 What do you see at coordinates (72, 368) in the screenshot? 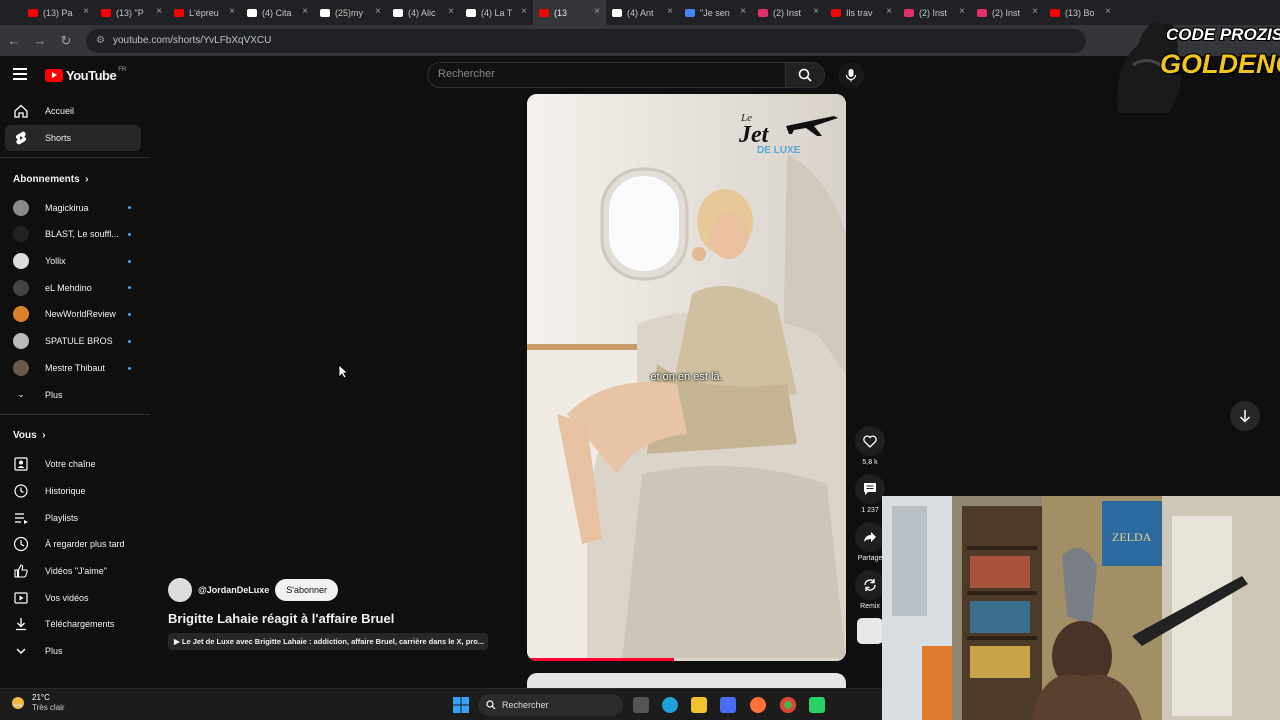
I see `sidebar-item-mestre-thibaut: Mestre Thibaut` at bounding box center [72, 368].